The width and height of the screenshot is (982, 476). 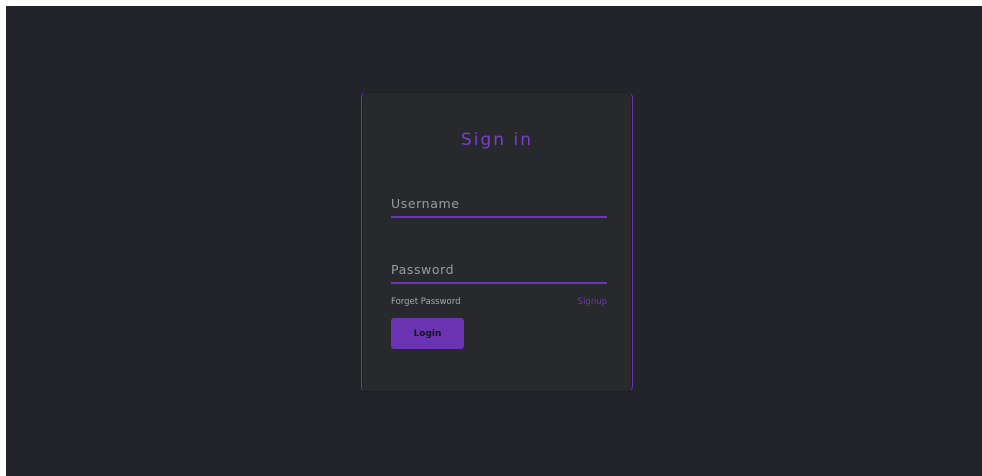 What do you see at coordinates (426, 302) in the screenshot?
I see `forget-password-link: Forget Password` at bounding box center [426, 302].